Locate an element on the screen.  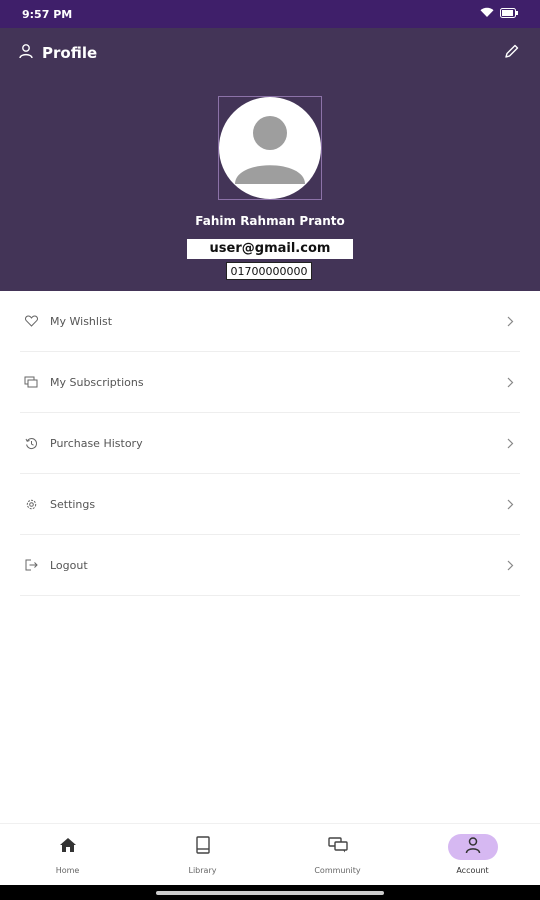
nav-label: Account is located at coordinates (472, 870).